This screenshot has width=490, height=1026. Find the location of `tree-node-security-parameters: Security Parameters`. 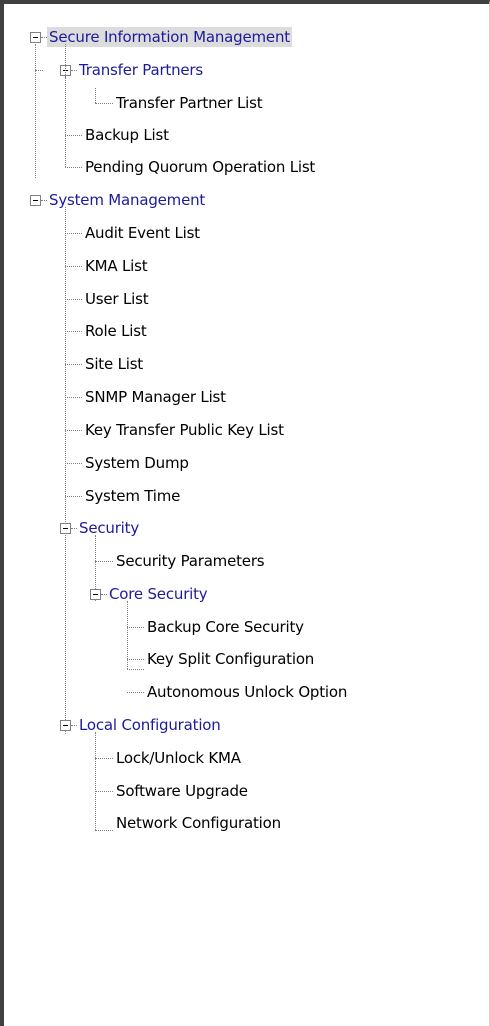

tree-node-security-parameters: Security Parameters is located at coordinates (190, 561).